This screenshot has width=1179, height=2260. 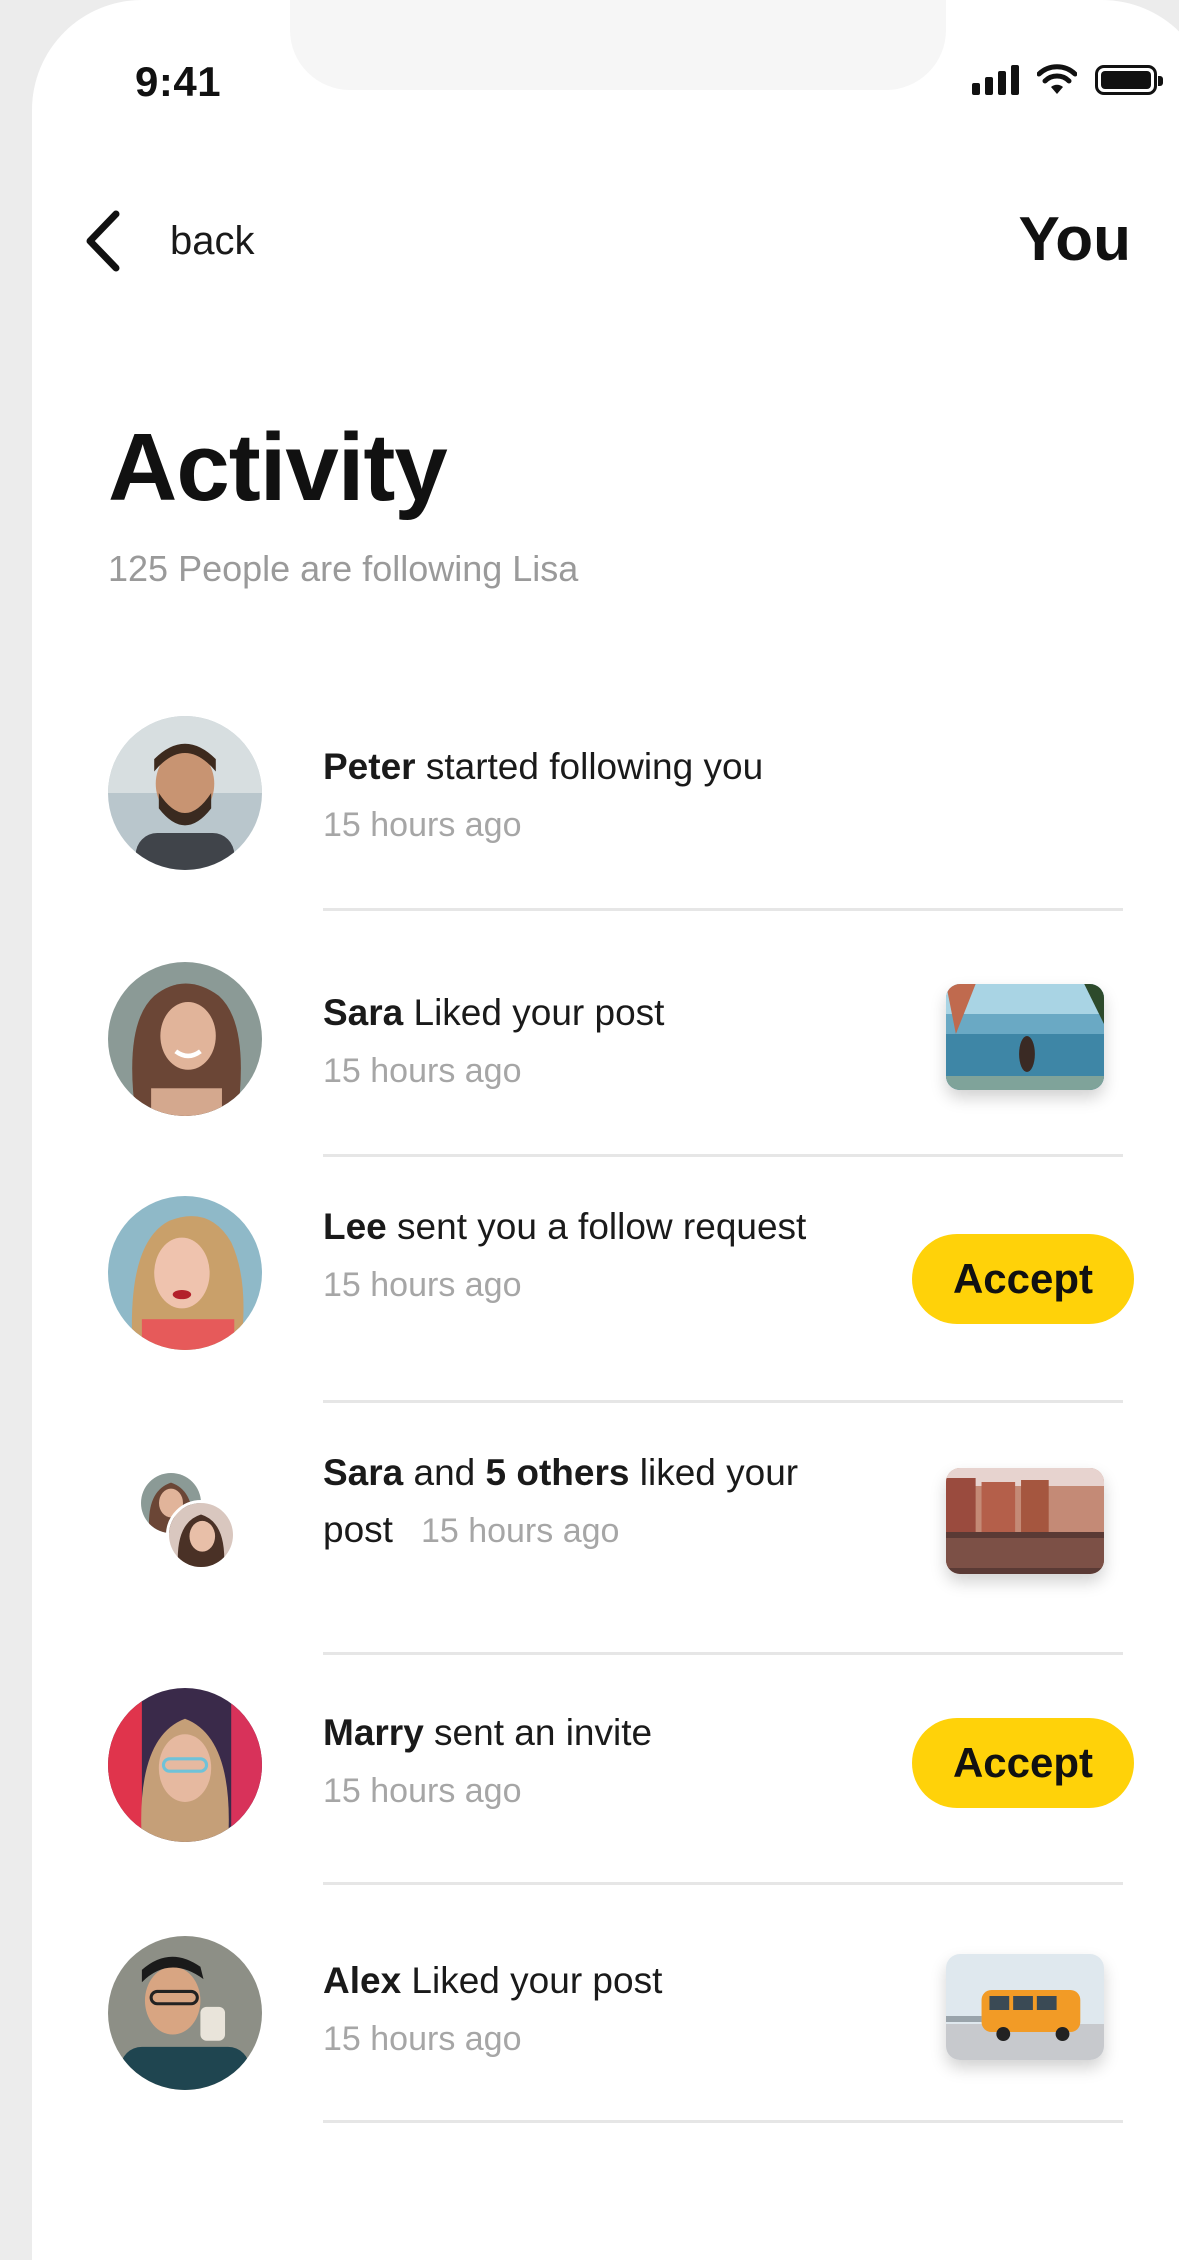 I want to click on activity-message-cont: post, so click(x=358, y=1530).